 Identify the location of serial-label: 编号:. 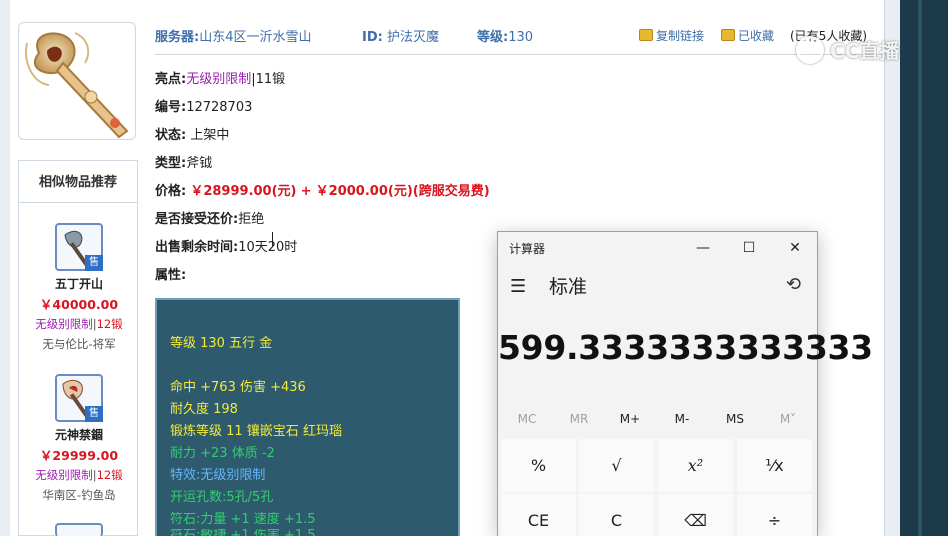
(171, 107).